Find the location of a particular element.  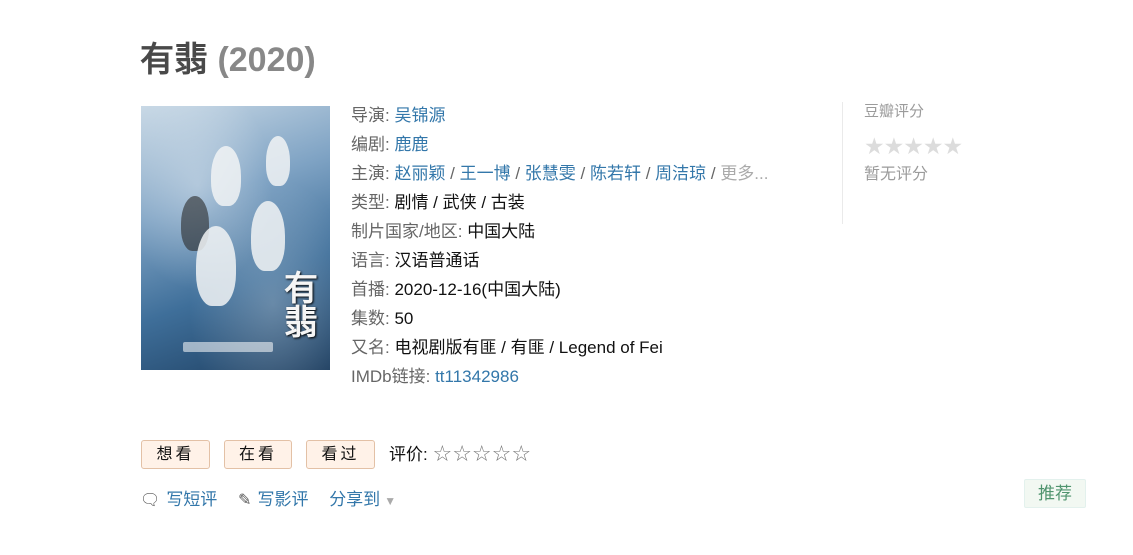

share-label: 分享到 is located at coordinates (355, 499).